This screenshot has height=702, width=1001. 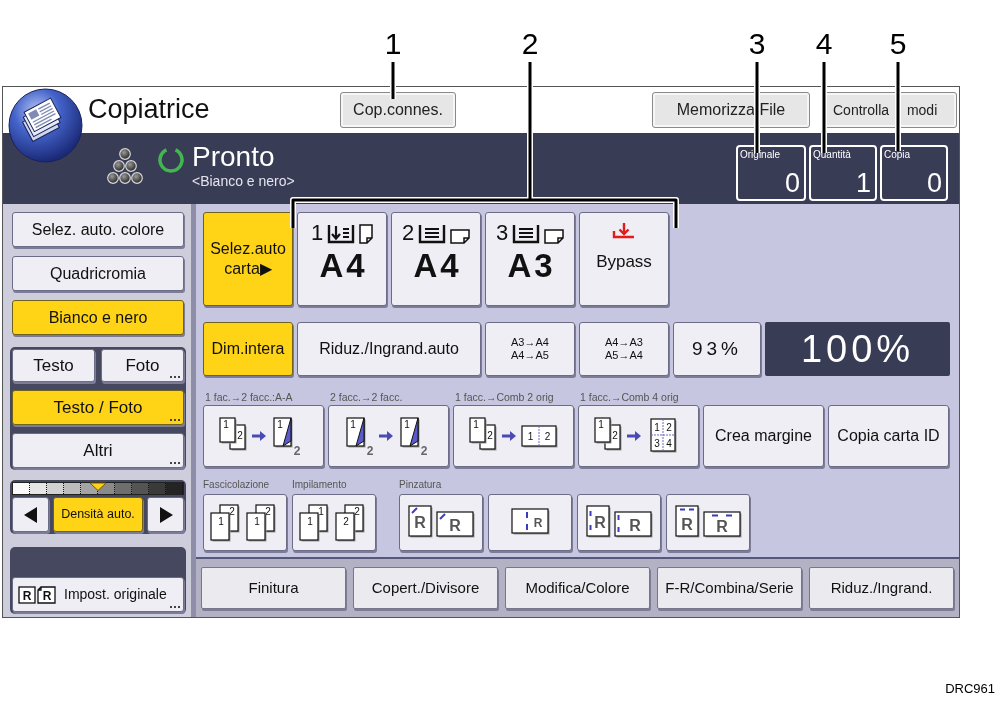 What do you see at coordinates (888, 436) in the screenshot?
I see `option-button: Copia carta ID` at bounding box center [888, 436].